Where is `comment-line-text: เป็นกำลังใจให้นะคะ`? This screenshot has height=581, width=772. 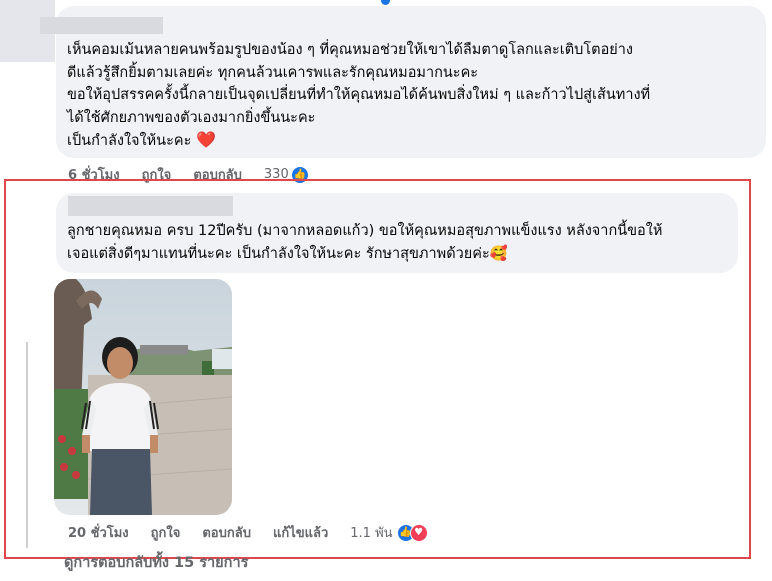
comment-line-text: เป็นกำลังใจให้นะคะ is located at coordinates (129, 141).